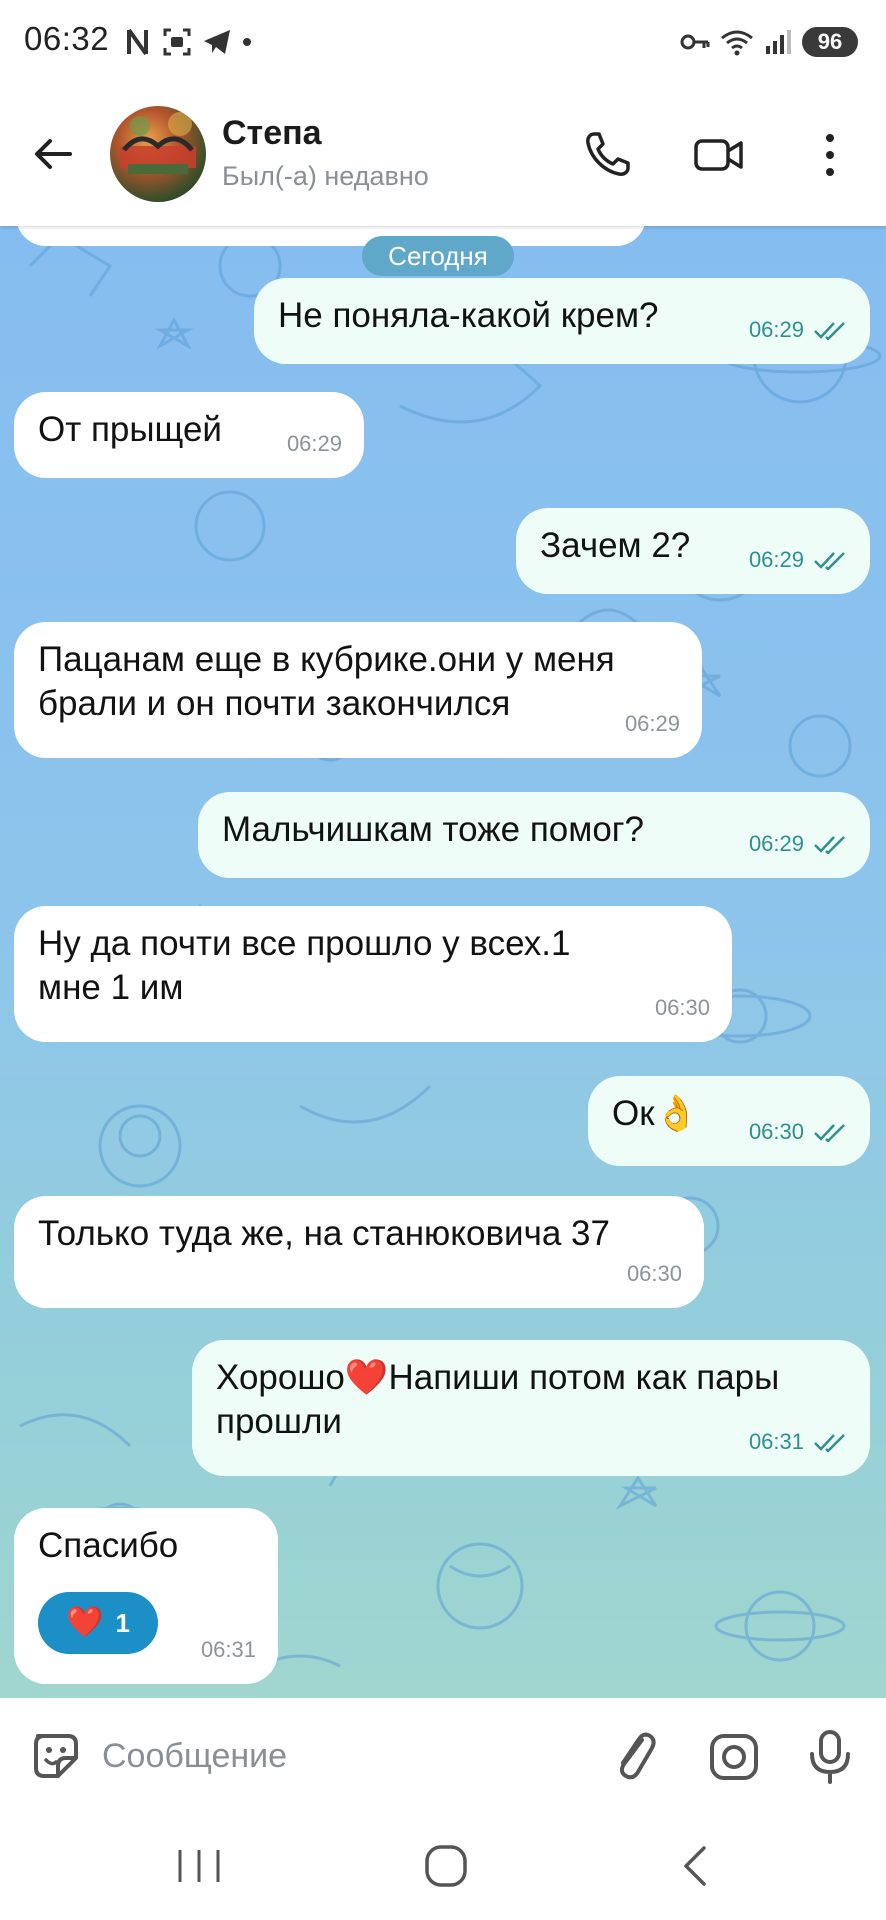  Describe the element at coordinates (607, 155) in the screenshot. I see `phone-icon` at that location.